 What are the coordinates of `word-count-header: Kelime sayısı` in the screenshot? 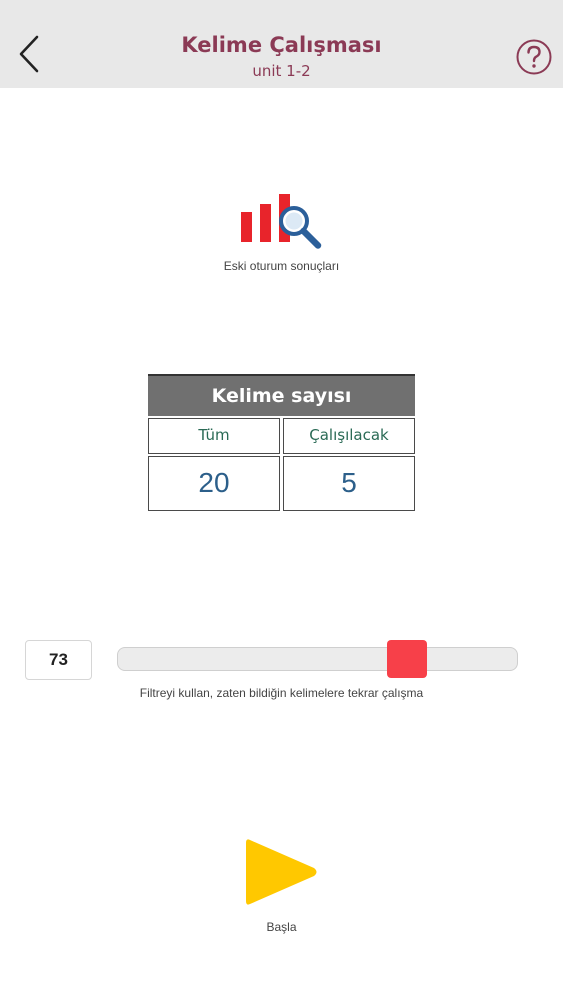 It's located at (281, 395).